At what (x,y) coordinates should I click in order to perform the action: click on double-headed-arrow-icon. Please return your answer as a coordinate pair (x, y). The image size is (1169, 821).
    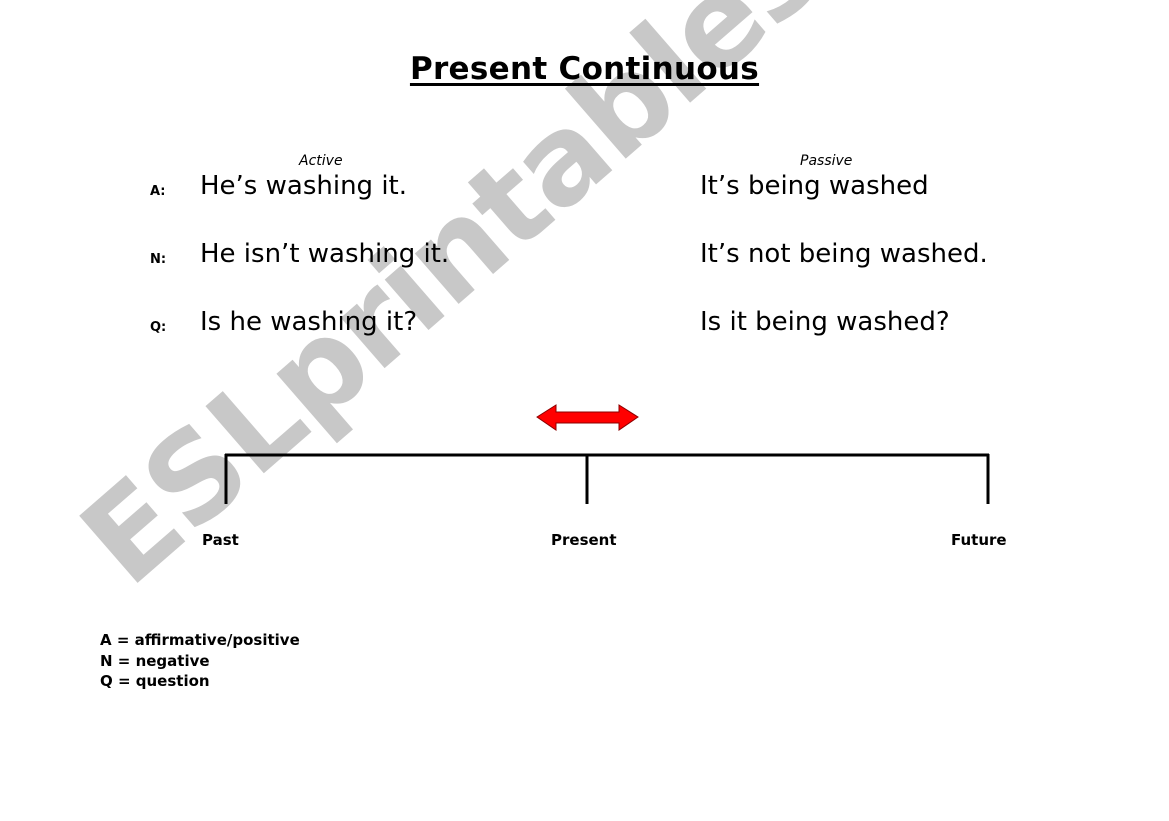
    Looking at the image, I should click on (587, 417).